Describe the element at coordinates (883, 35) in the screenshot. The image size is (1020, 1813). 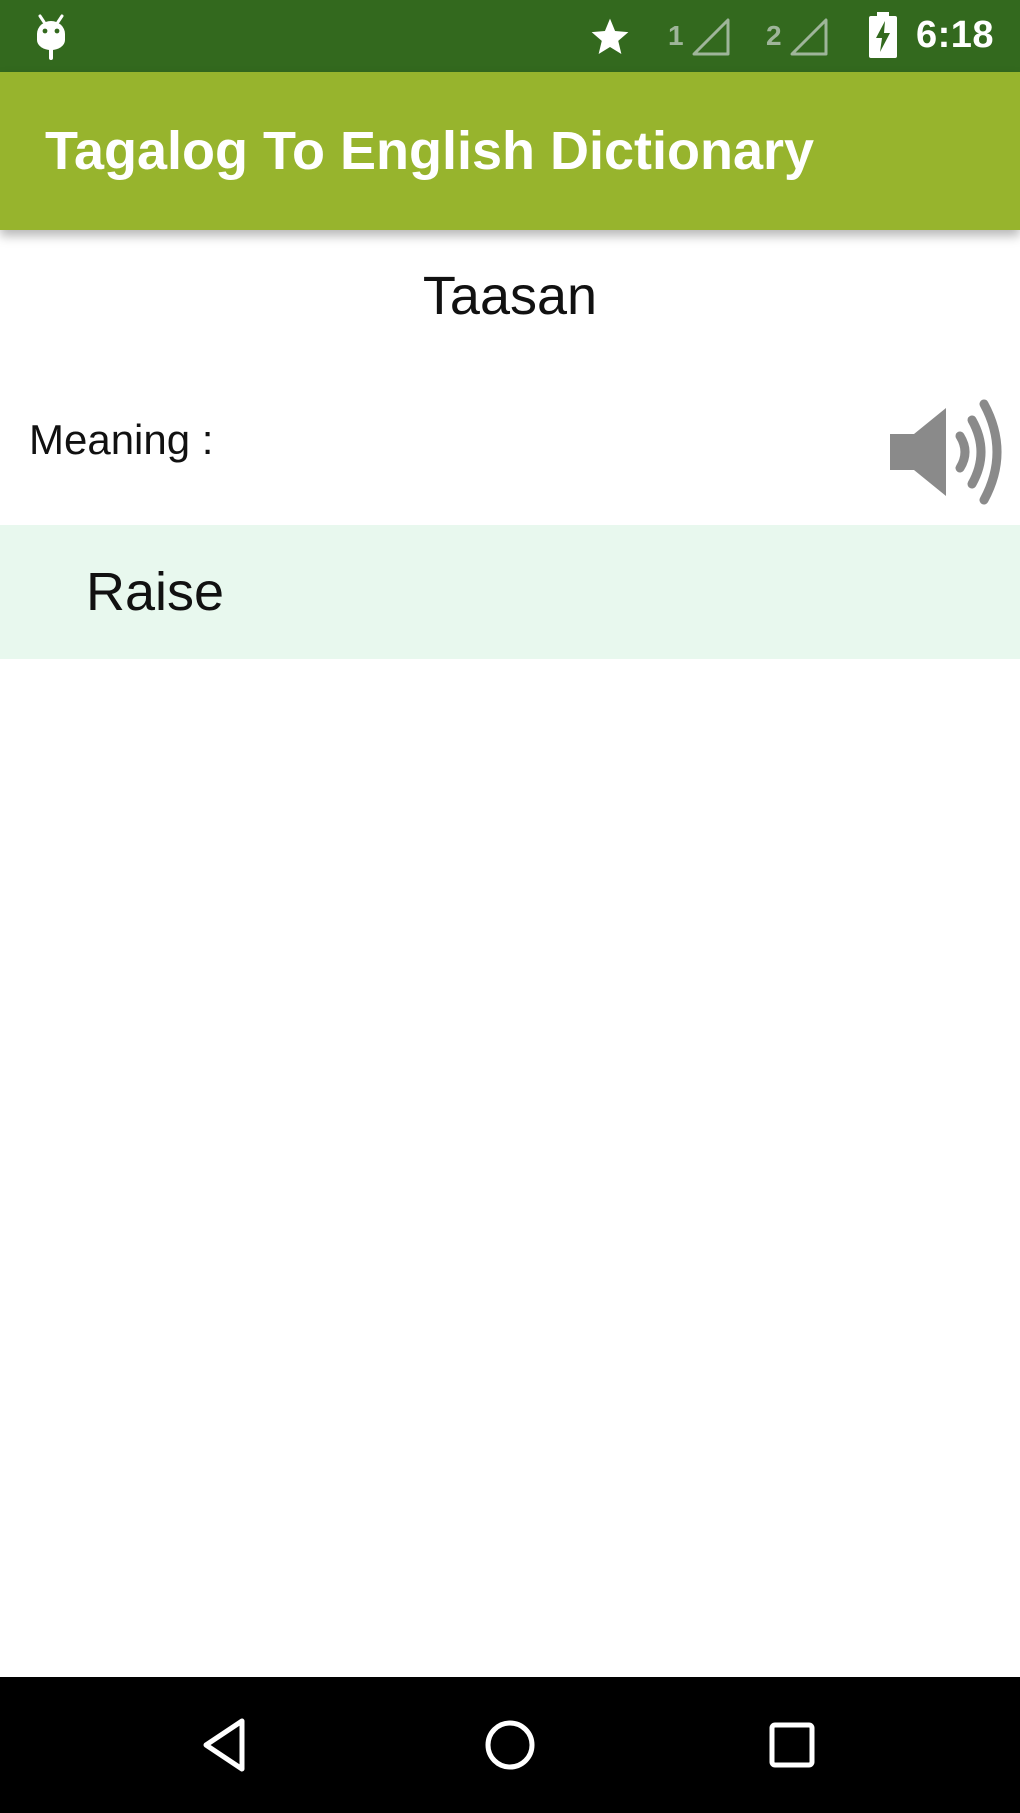
I see `battery-charging-icon` at that location.